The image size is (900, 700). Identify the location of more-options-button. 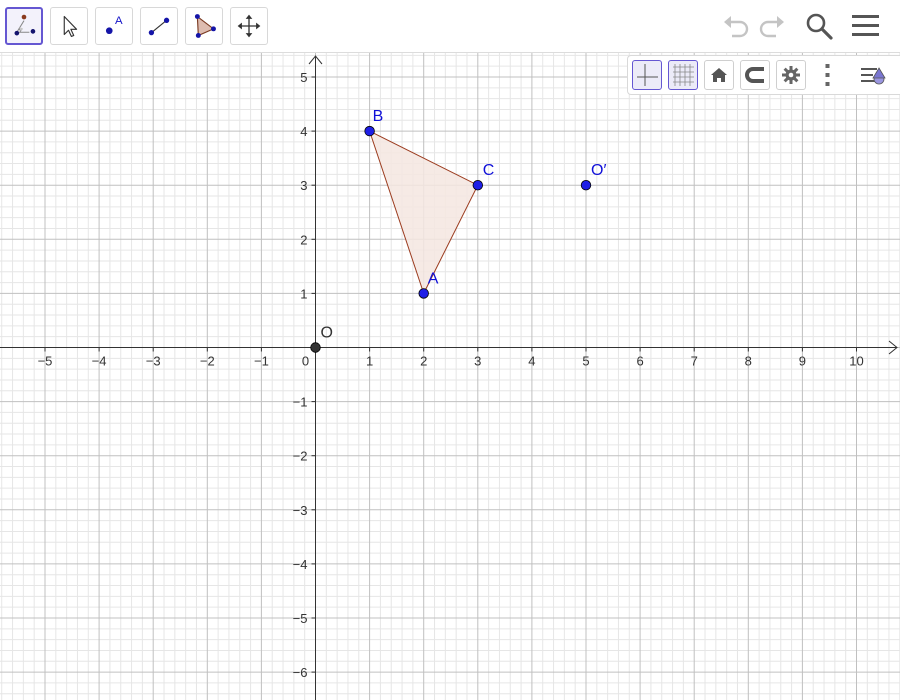
(828, 75).